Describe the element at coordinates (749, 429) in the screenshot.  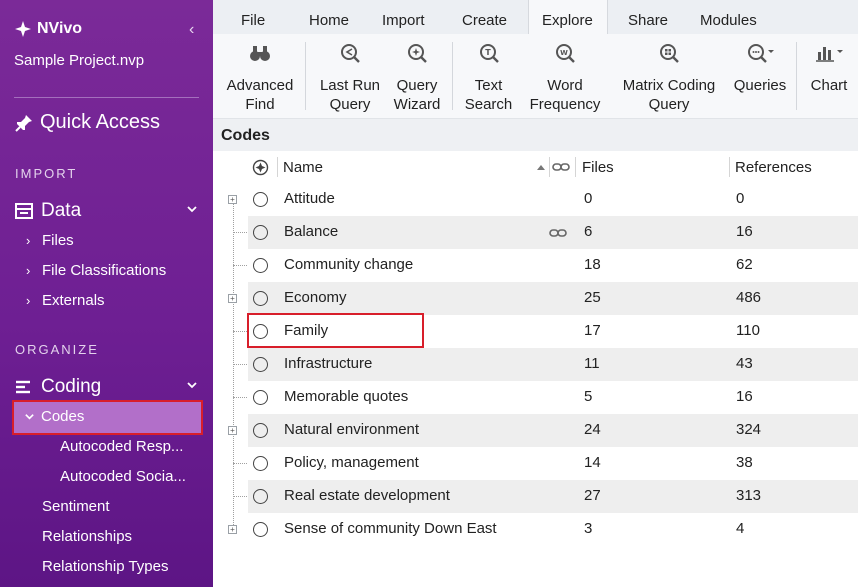
I see `references-count: 324` at that location.